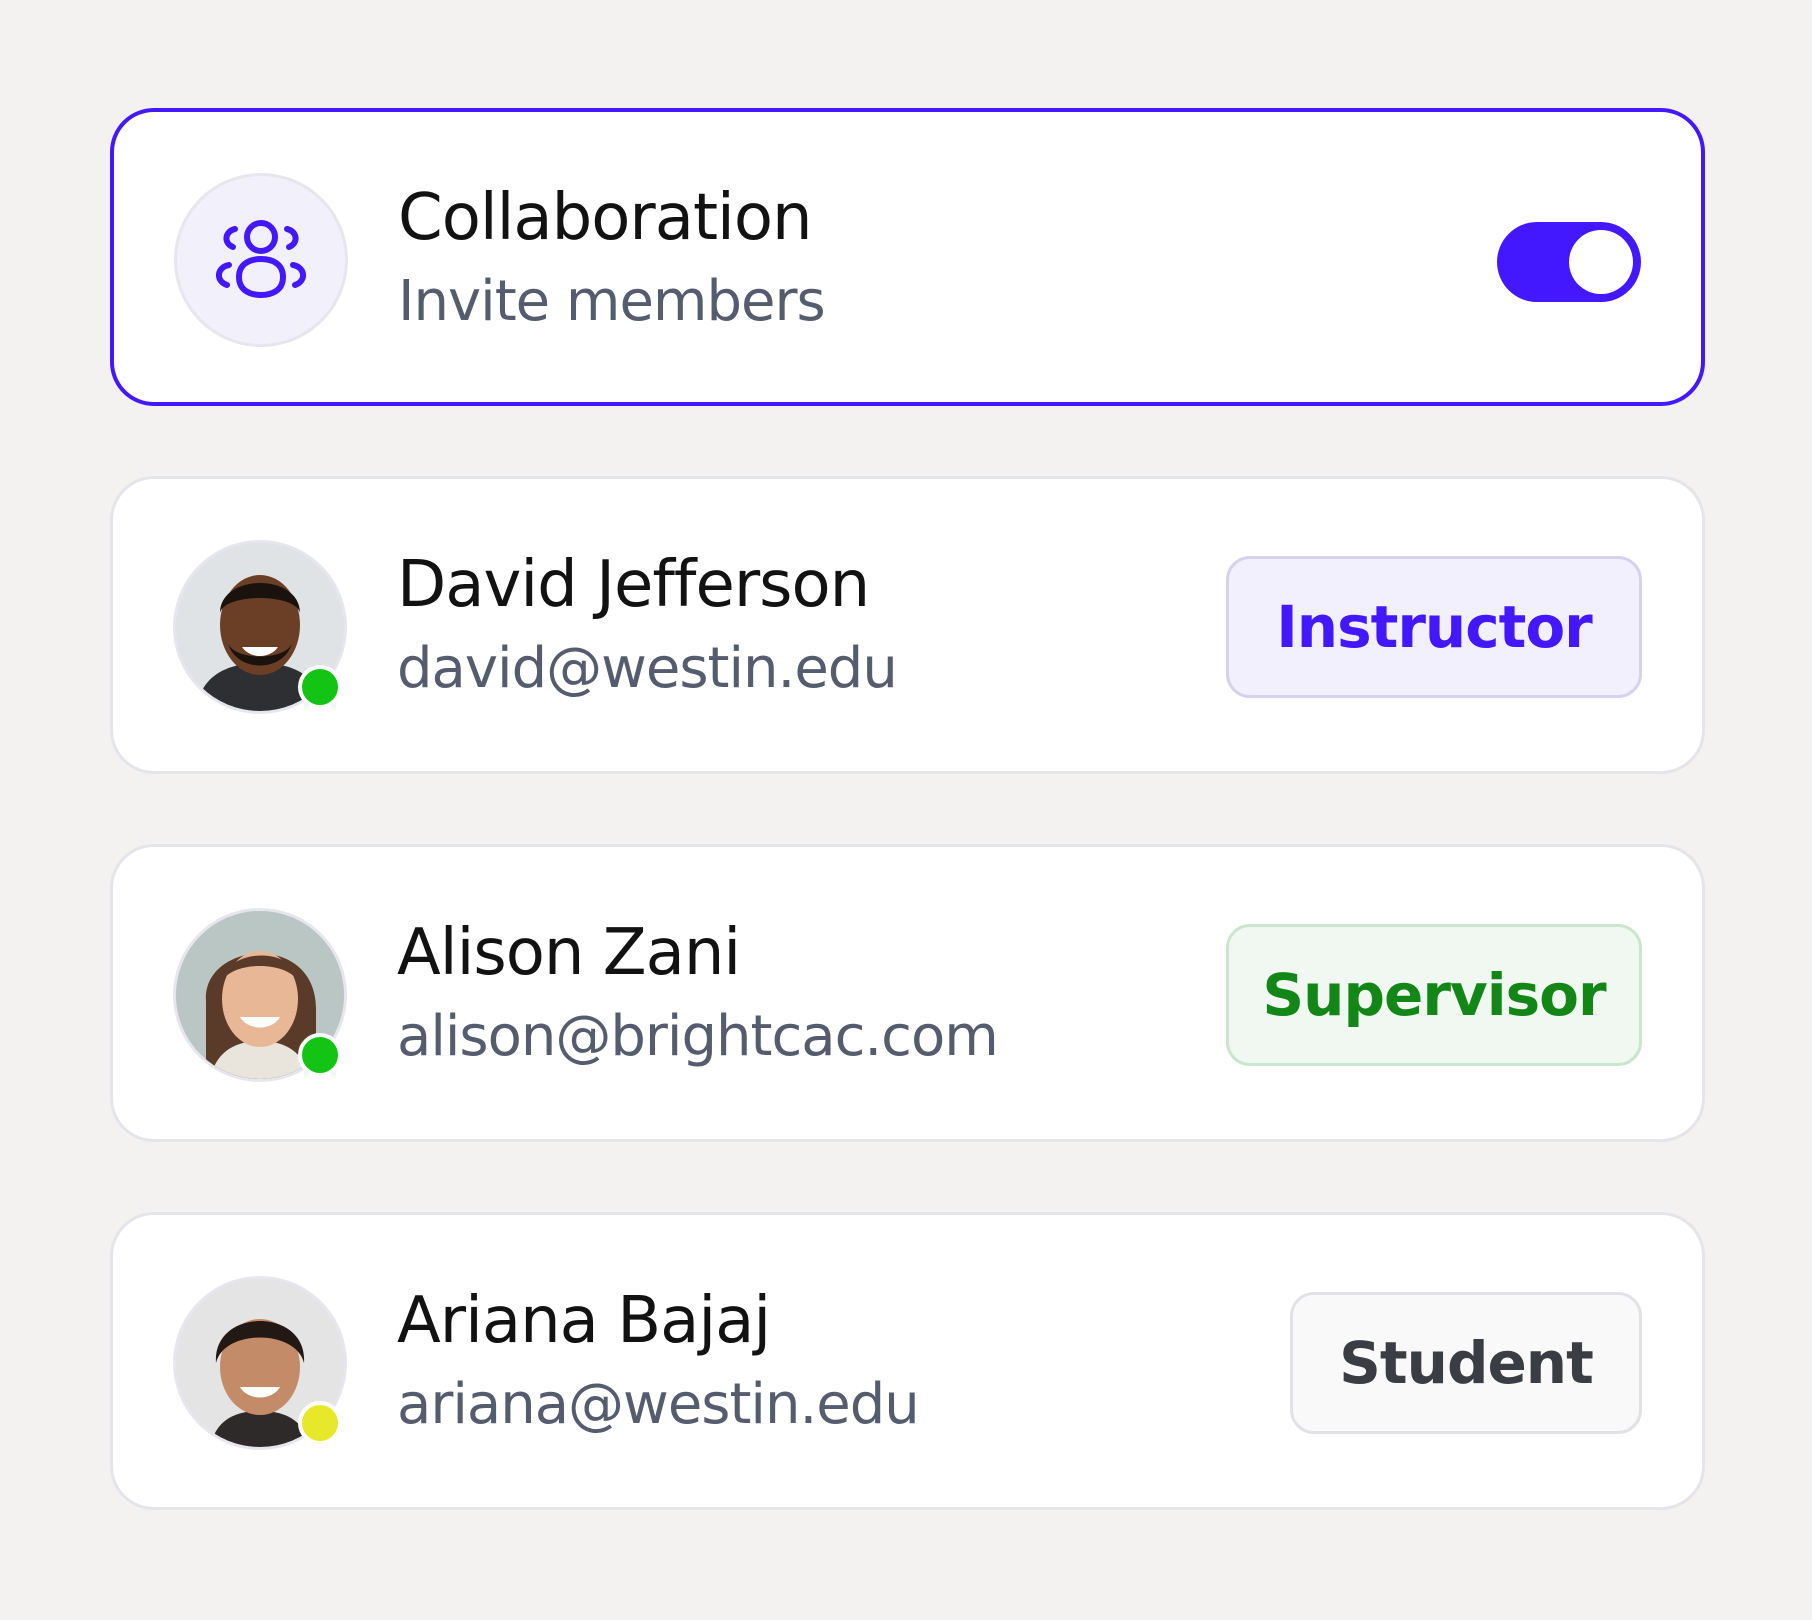 Image resolution: width=1812 pixels, height=1620 pixels. I want to click on member-name: Ariana Bajaj, so click(584, 1321).